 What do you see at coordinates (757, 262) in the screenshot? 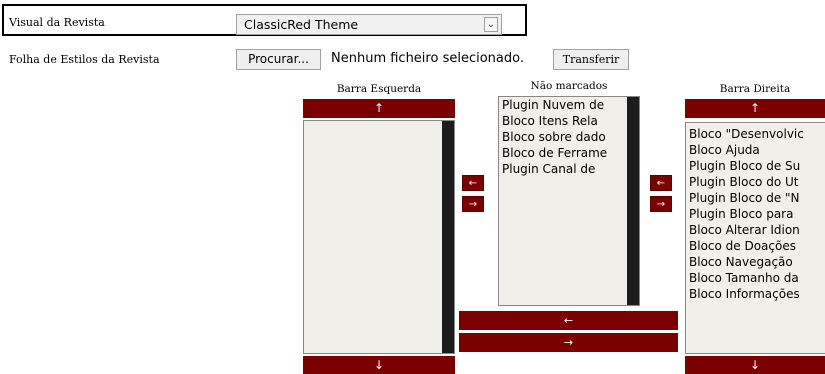
I see `right-bar-item: Bloco Navegação` at bounding box center [757, 262].